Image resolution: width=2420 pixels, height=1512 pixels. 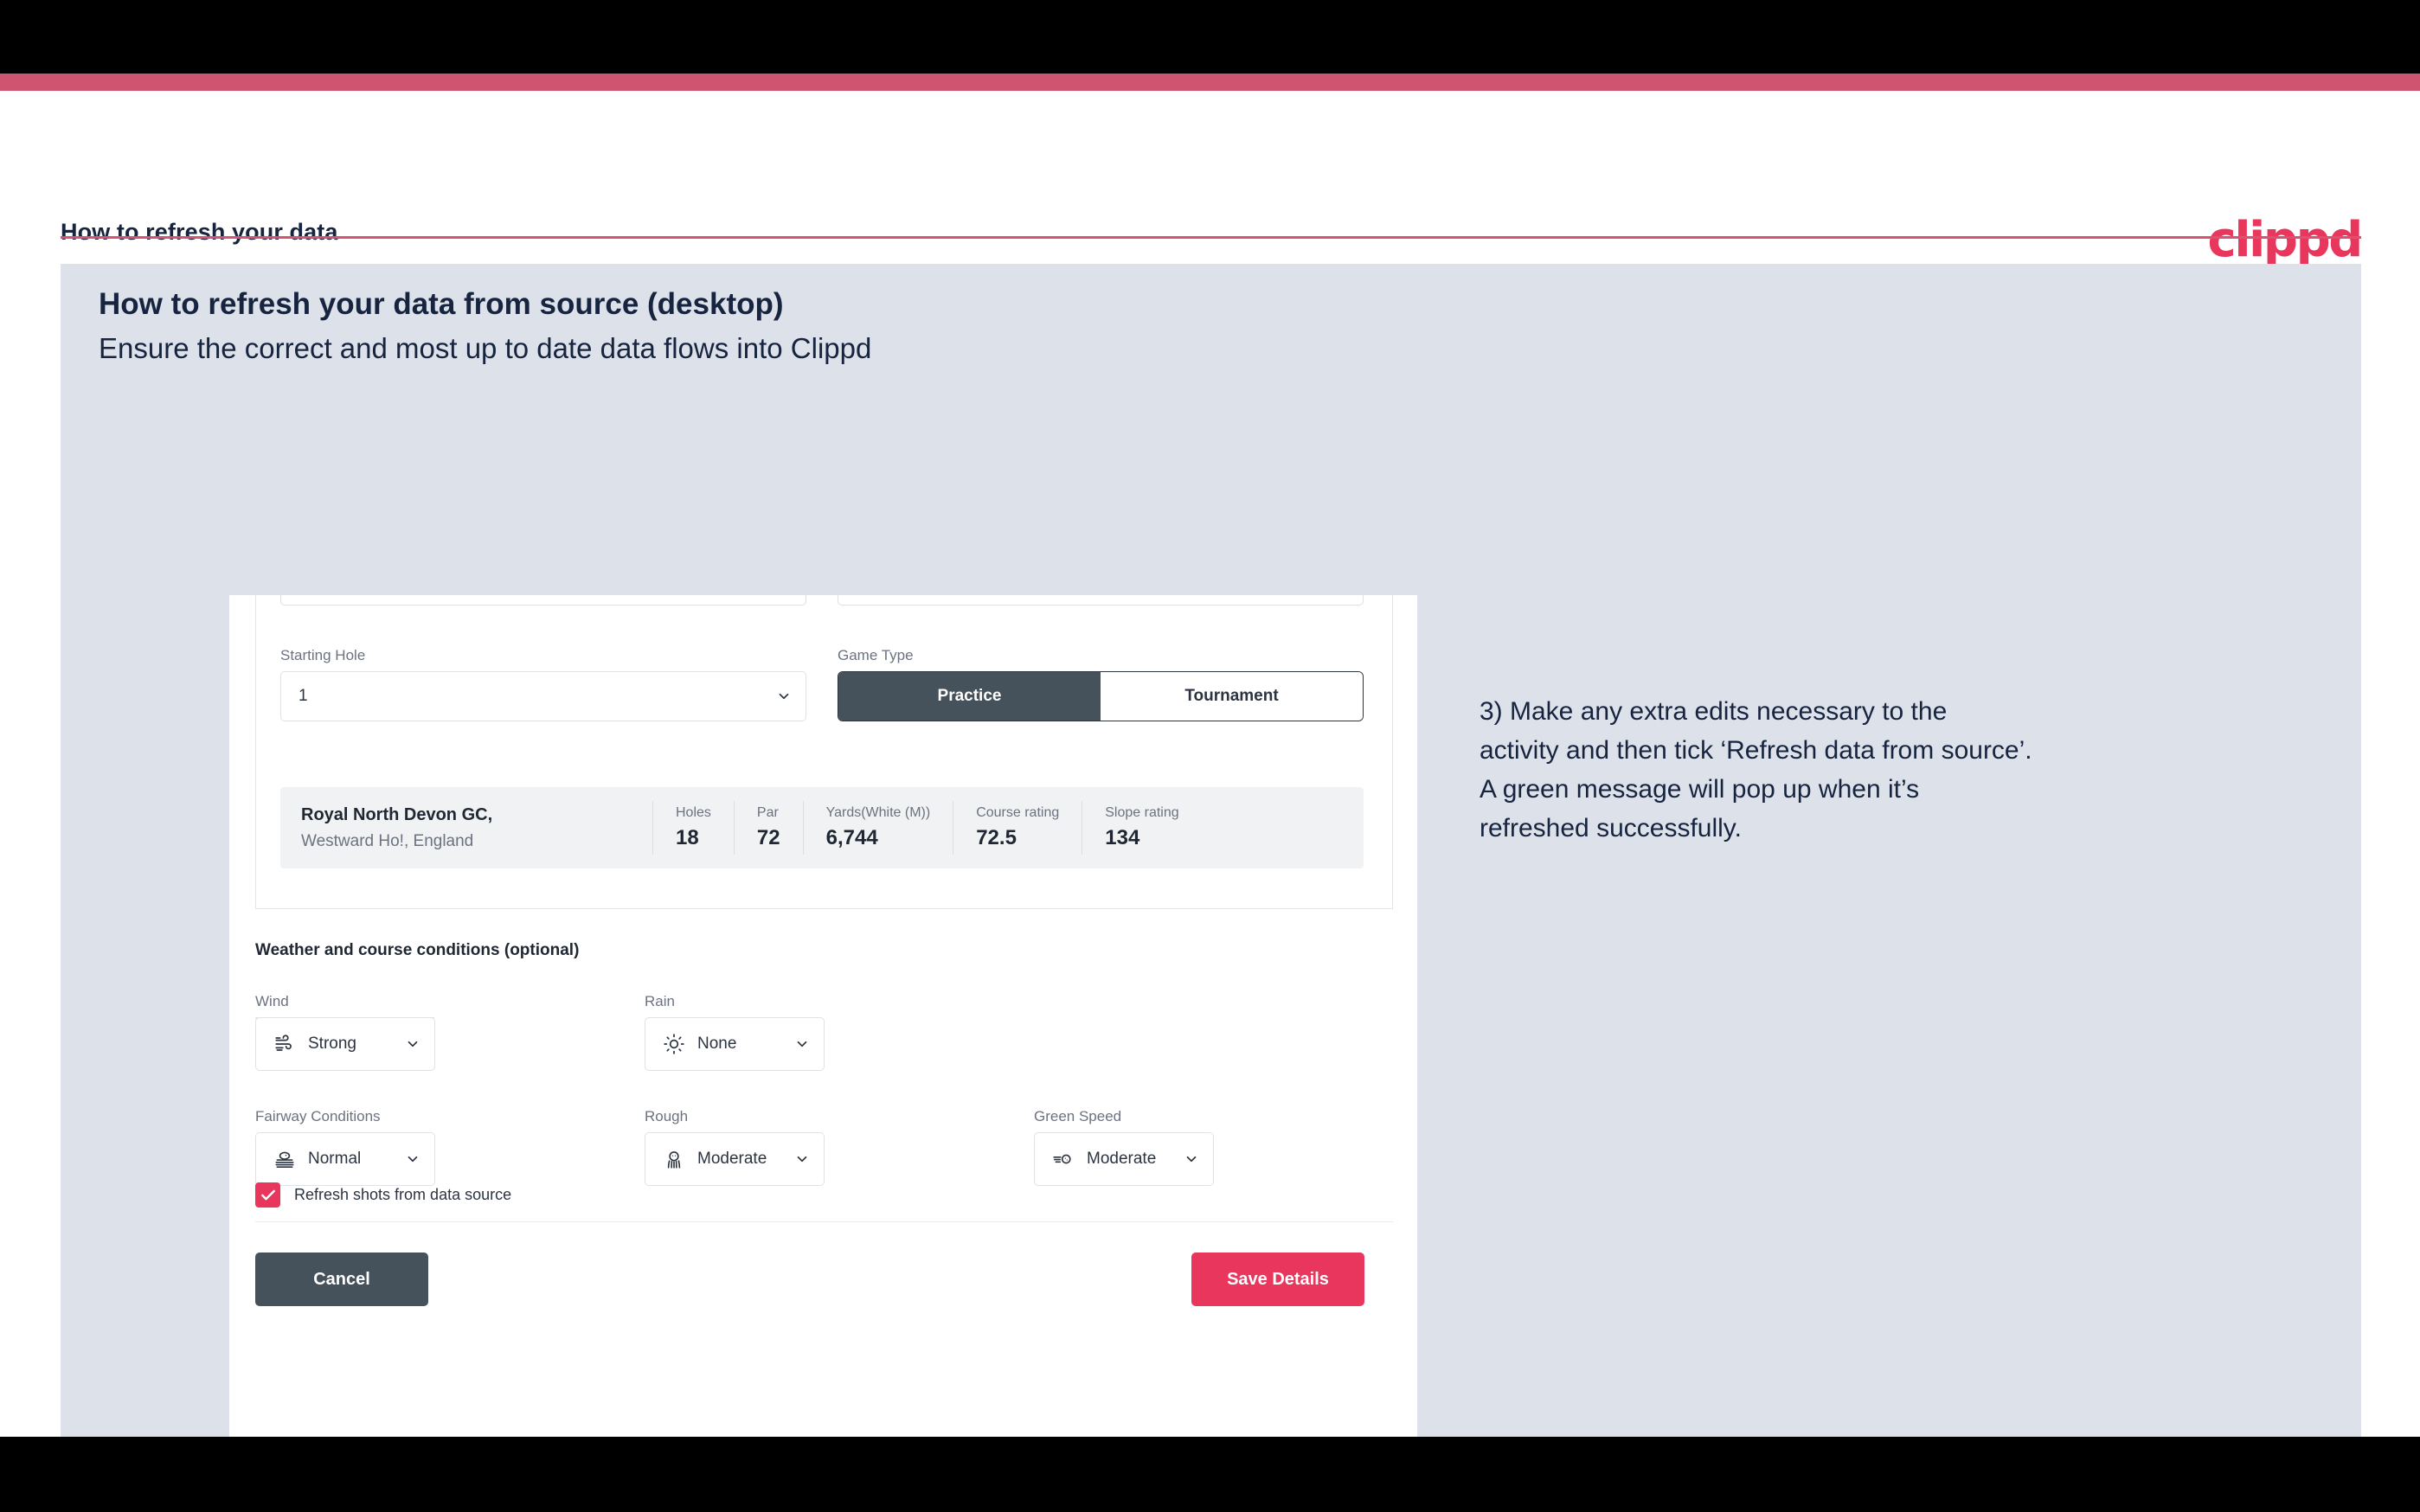 I want to click on green-speed-select-control: Moderate, so click(x=1124, y=1159).